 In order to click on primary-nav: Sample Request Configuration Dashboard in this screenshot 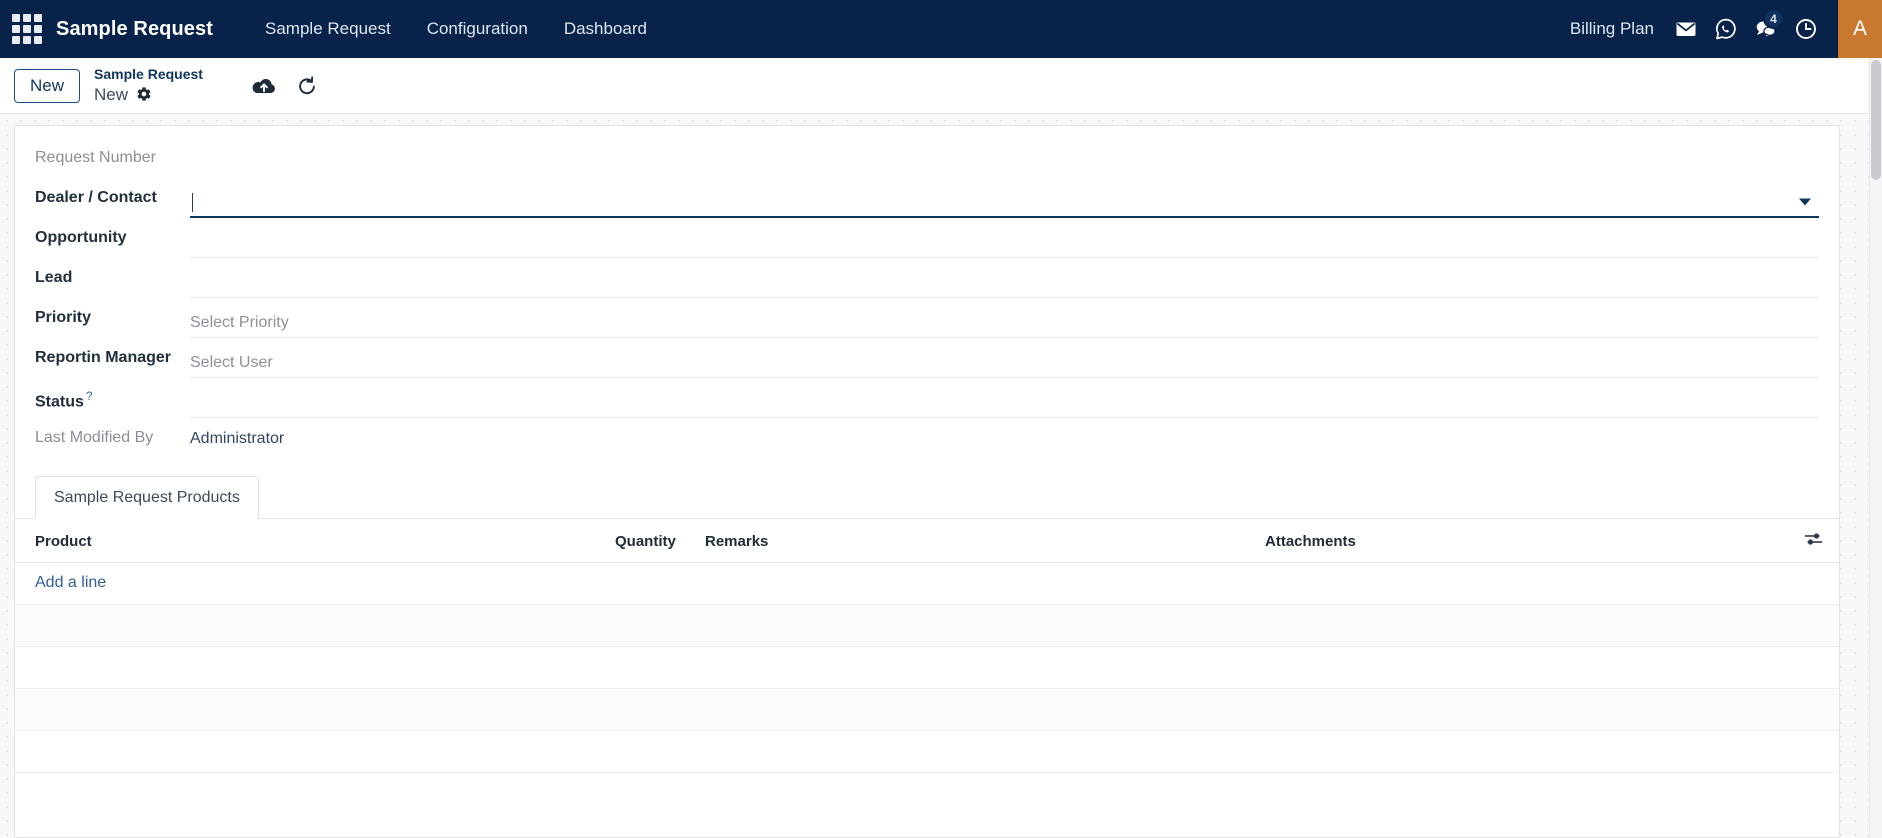, I will do `click(456, 29)`.